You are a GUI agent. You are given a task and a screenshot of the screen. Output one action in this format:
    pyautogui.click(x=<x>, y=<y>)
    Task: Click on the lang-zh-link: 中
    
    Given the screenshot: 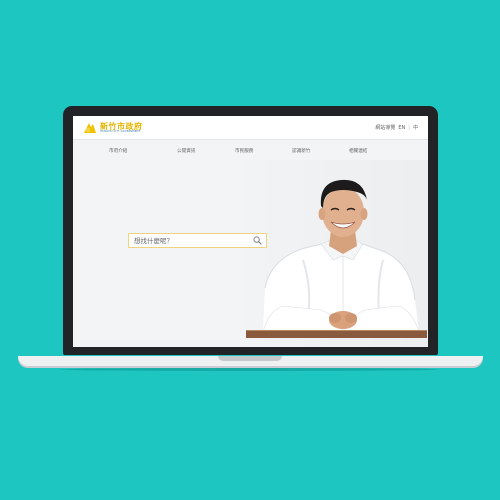 What is the action you would take?
    pyautogui.click(x=415, y=127)
    